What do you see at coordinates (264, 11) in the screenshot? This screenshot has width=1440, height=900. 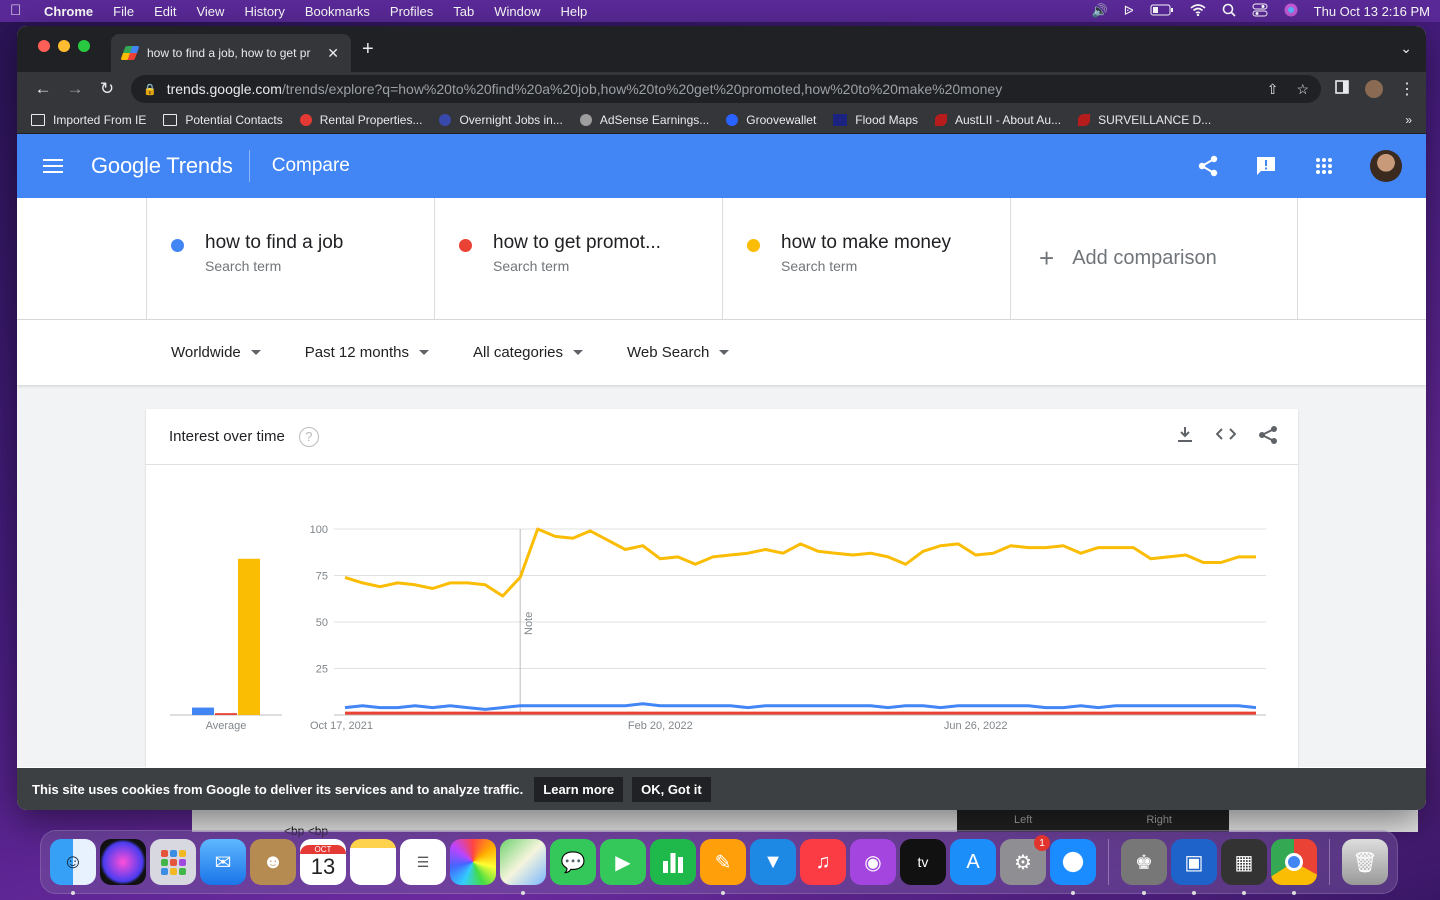 I see `menu-history: History` at bounding box center [264, 11].